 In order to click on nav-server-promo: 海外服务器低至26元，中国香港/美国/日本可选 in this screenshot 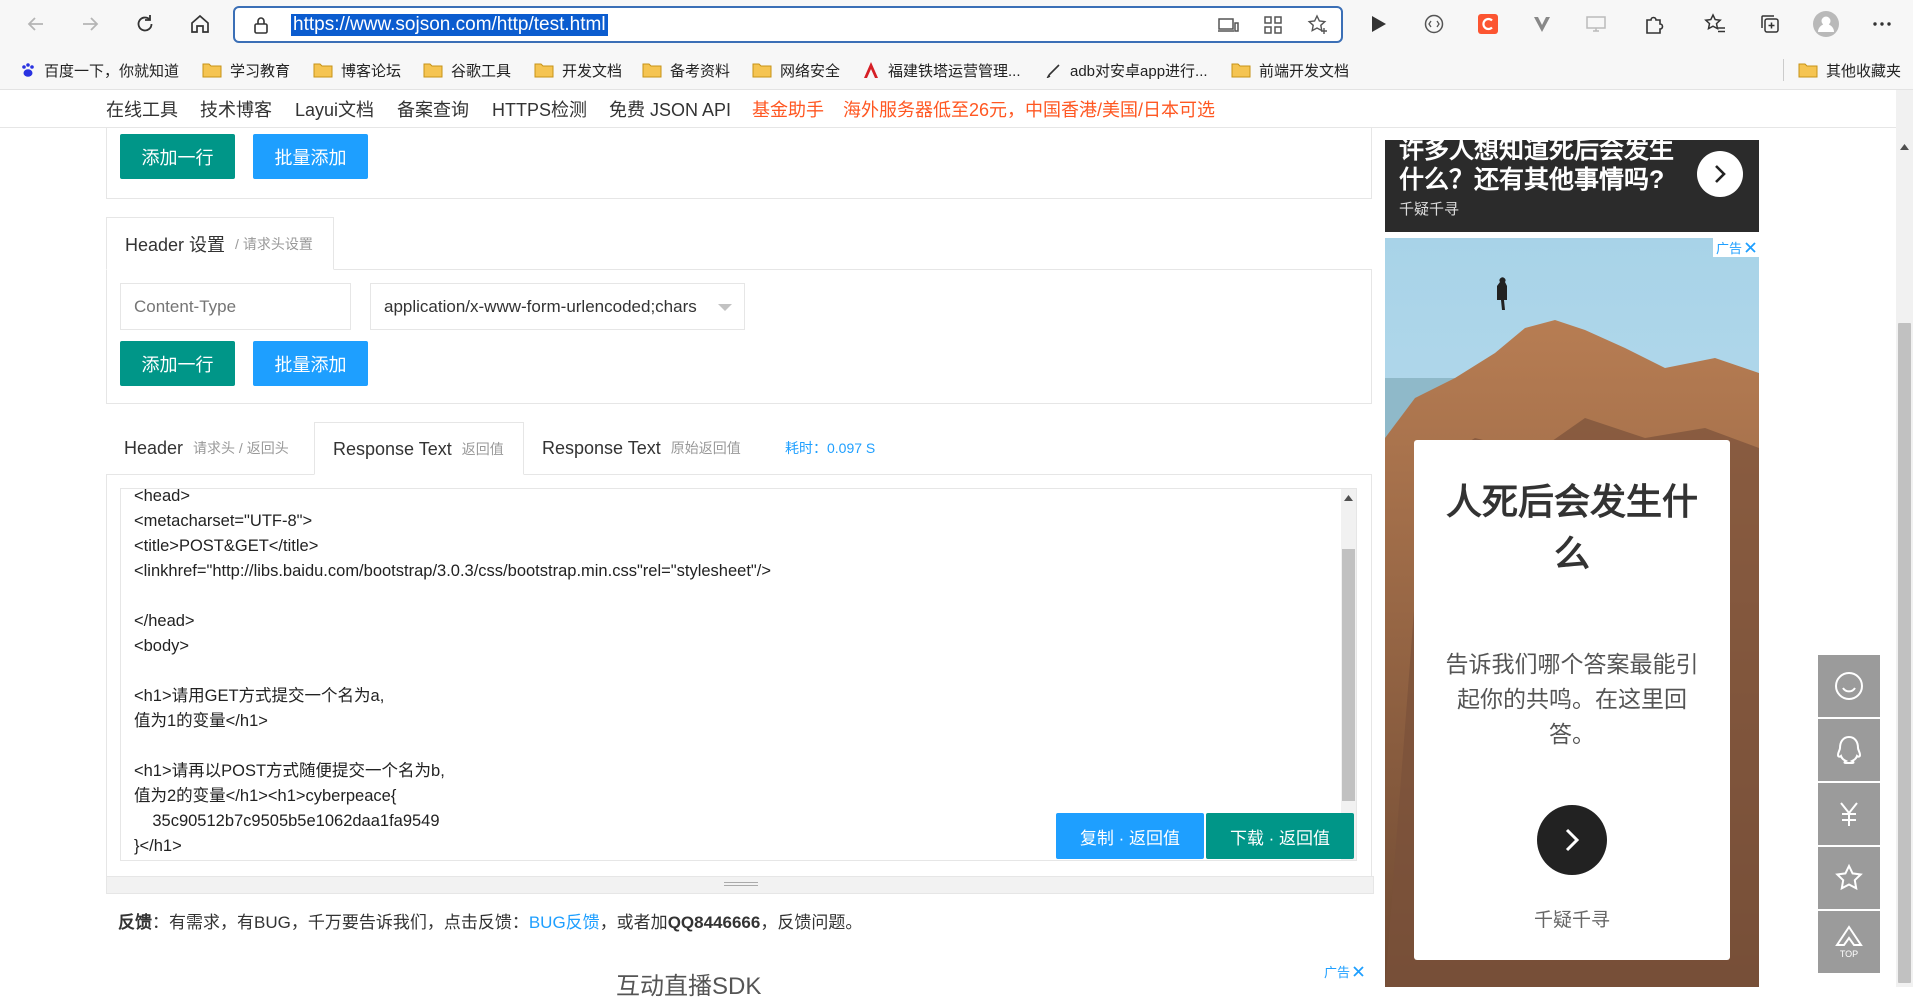, I will do `click(1029, 109)`.